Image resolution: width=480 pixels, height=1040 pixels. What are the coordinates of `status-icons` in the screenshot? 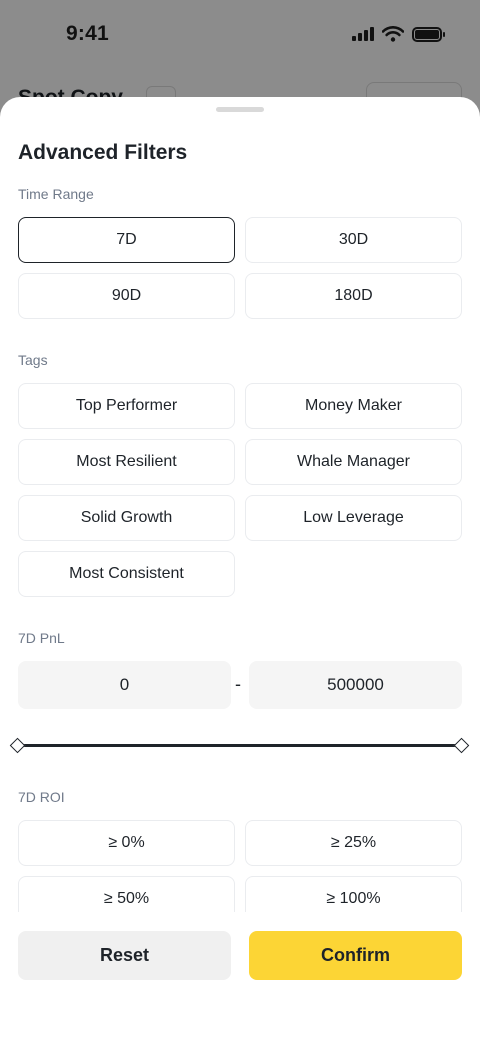 It's located at (398, 34).